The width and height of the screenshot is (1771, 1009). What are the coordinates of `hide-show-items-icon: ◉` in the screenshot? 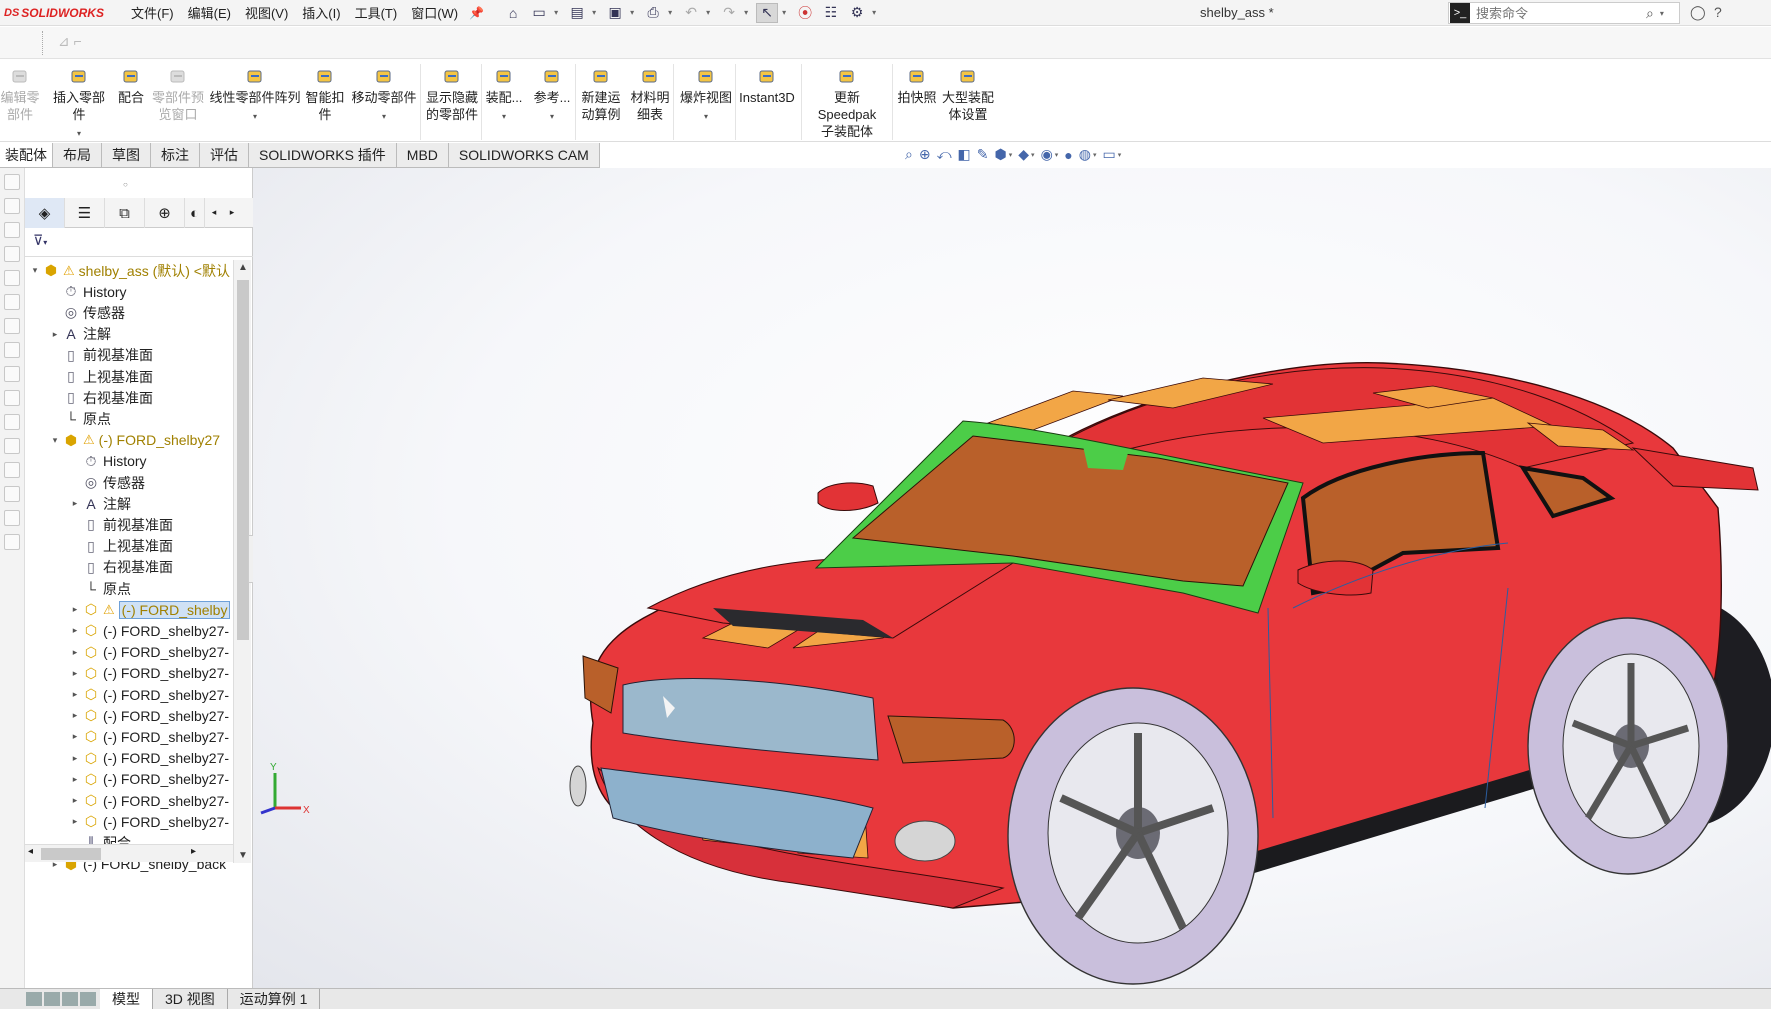 It's located at (1047, 154).